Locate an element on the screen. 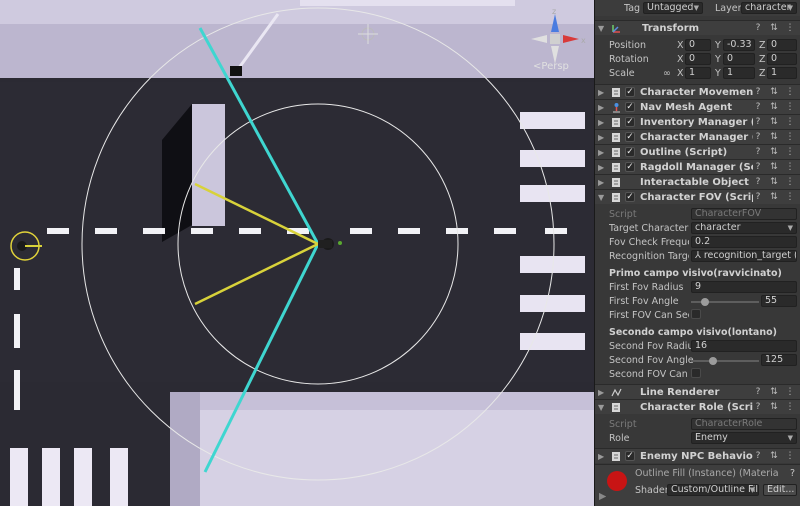  second-fov-angle-slider is located at coordinates (725, 361).